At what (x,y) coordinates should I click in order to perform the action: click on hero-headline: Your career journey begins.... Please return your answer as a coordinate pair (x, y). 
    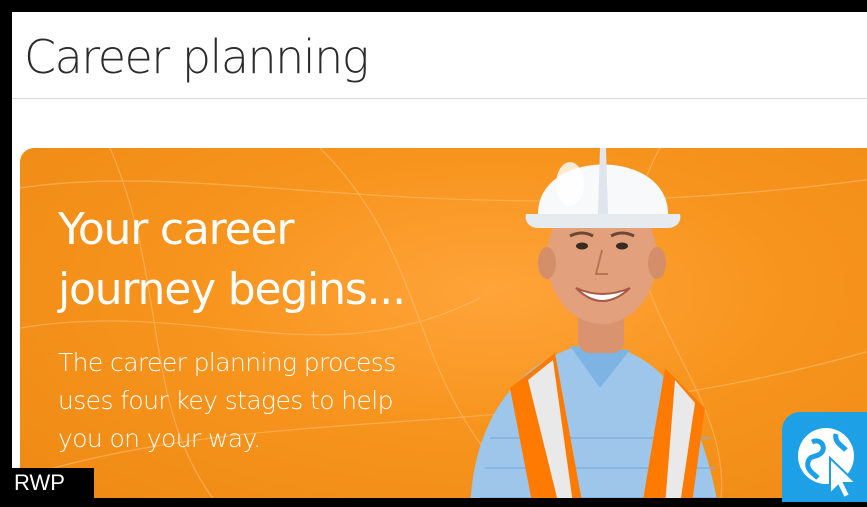
    Looking at the image, I should click on (232, 259).